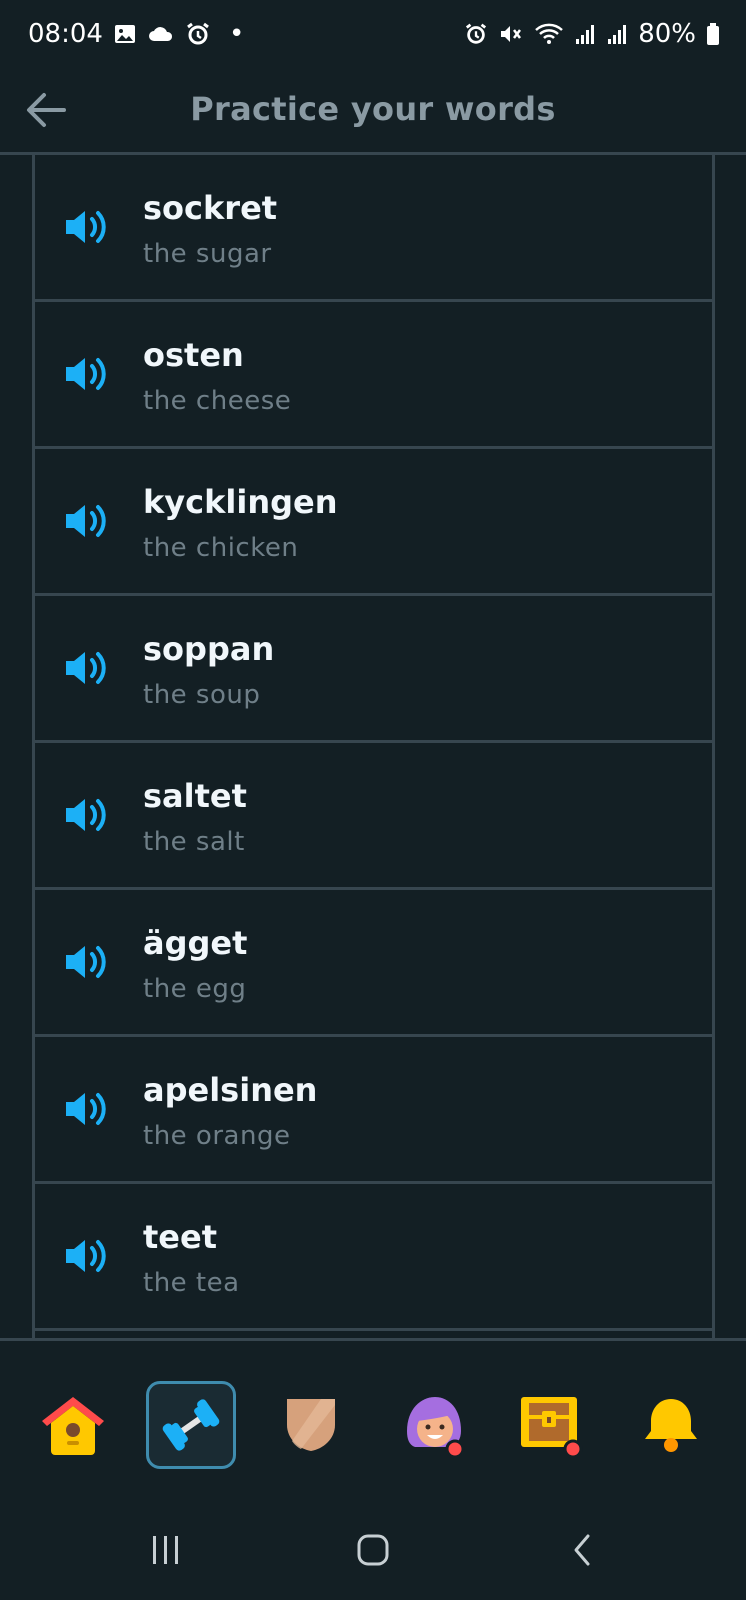 The width and height of the screenshot is (746, 1600). Describe the element at coordinates (373, 1257) in the screenshot. I see `word-row: teet the tea` at that location.